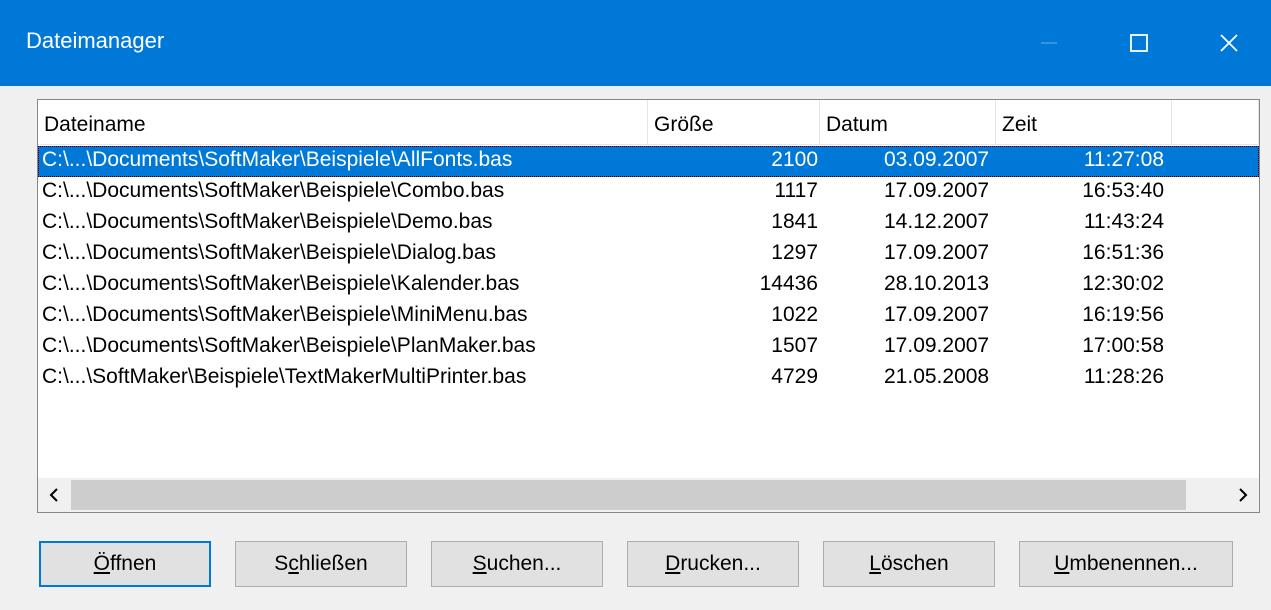  I want to click on file-time-cell: 17:00:58, so click(1123, 345).